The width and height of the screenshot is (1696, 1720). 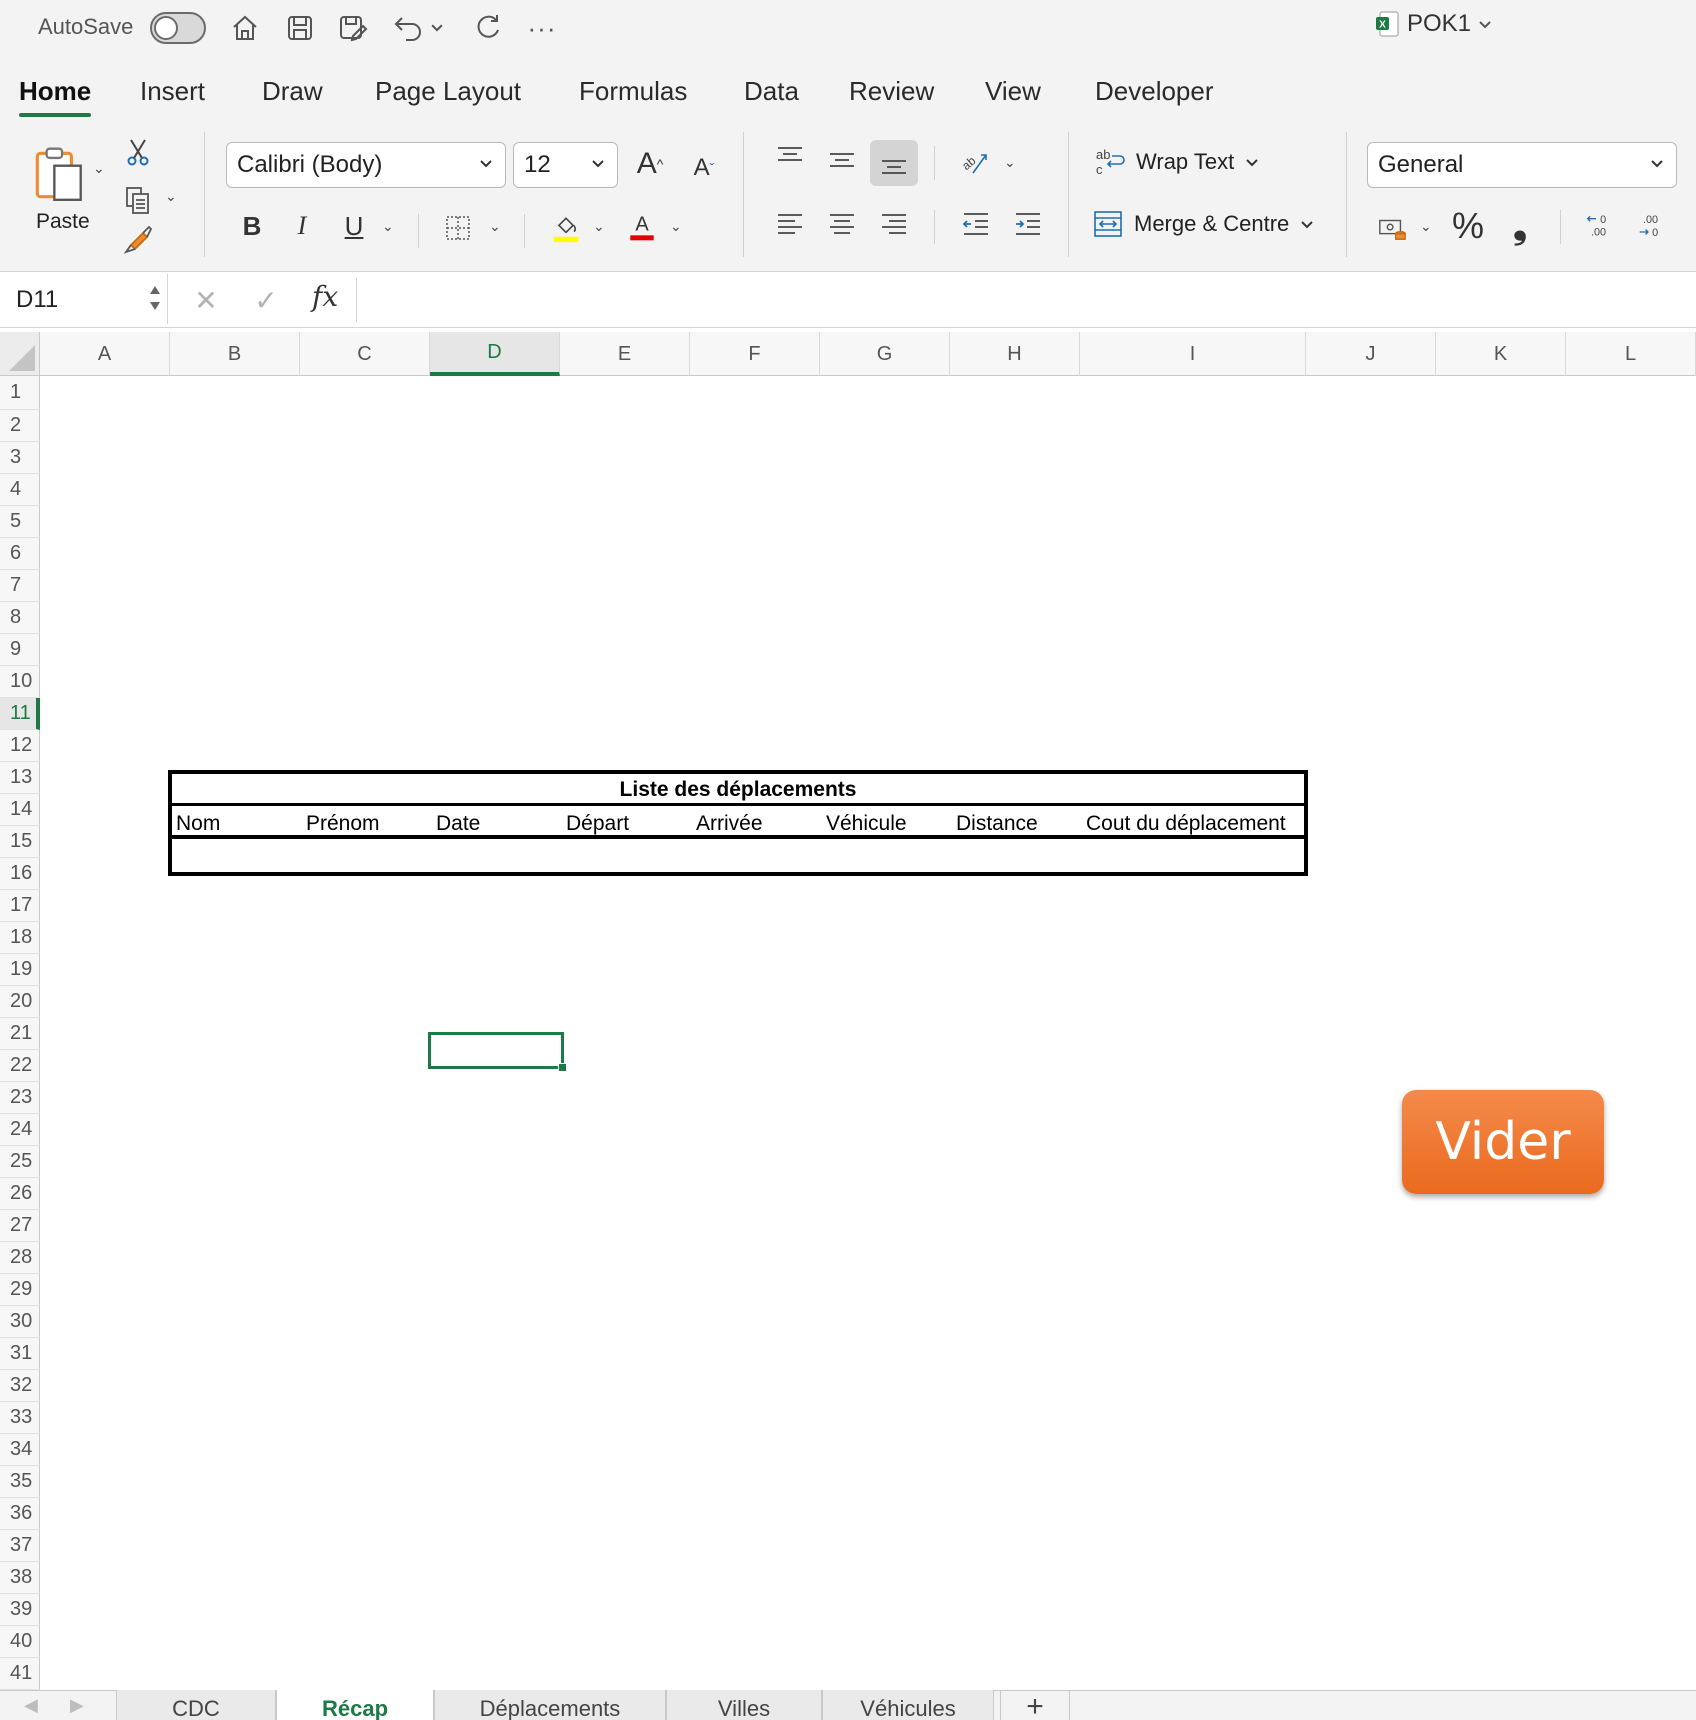 What do you see at coordinates (790, 158) in the screenshot?
I see `align-top-icon` at bounding box center [790, 158].